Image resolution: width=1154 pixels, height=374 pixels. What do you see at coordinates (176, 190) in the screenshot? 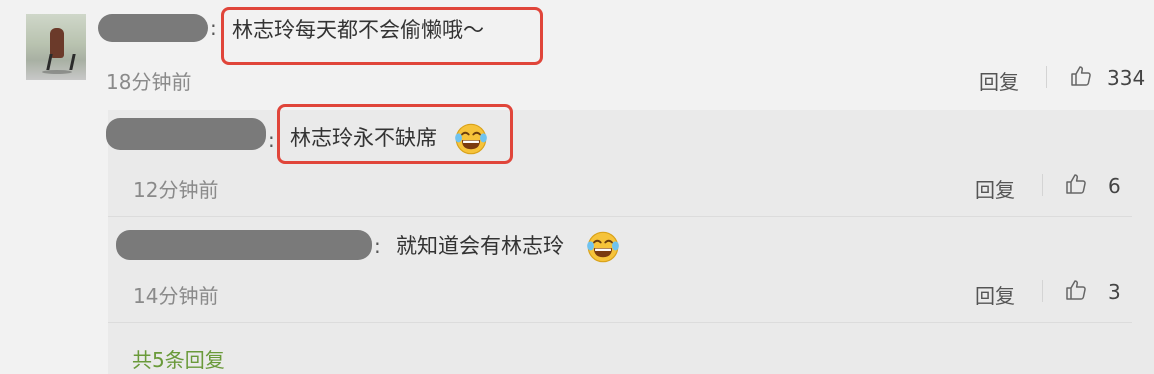
I see `reply-time: 12分钟前` at bounding box center [176, 190].